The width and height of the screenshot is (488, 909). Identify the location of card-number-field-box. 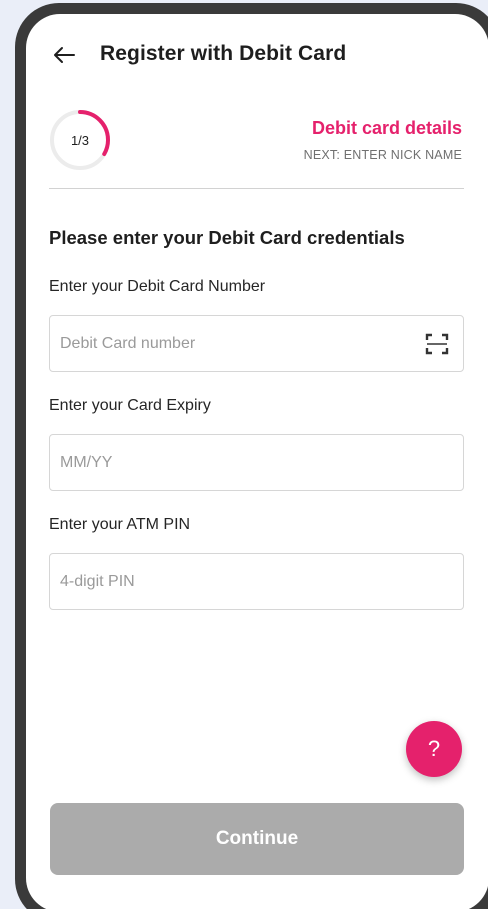
(256, 343).